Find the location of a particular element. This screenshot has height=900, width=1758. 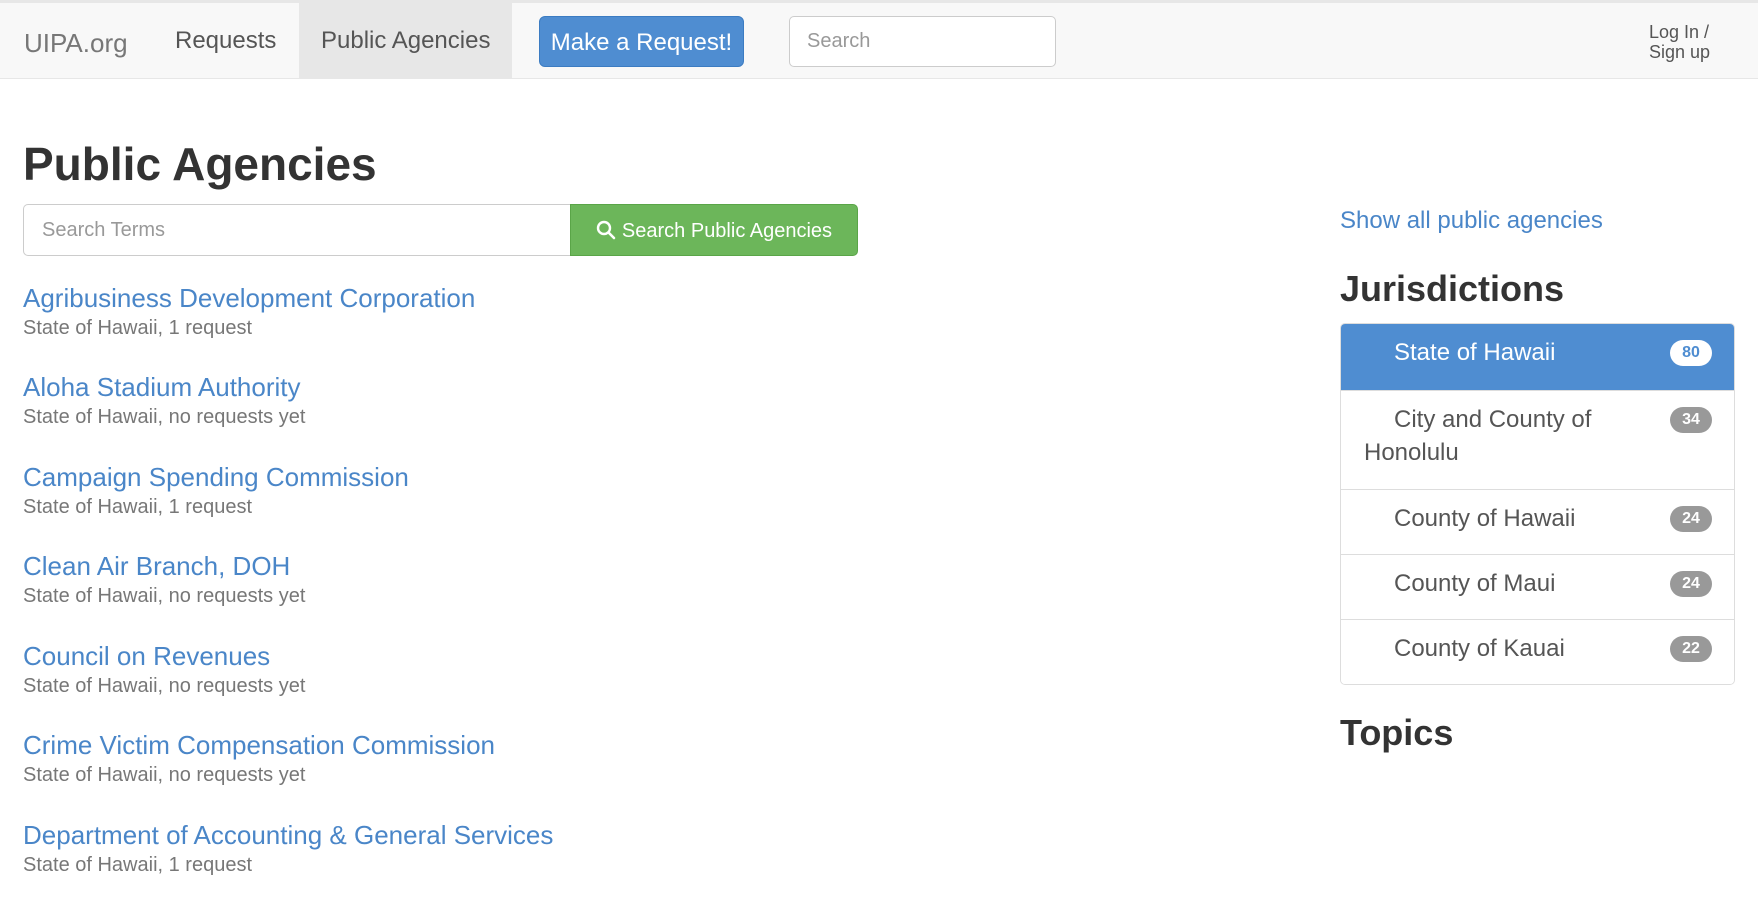

agency-link: Campaign Spending Commission is located at coordinates (523, 477).